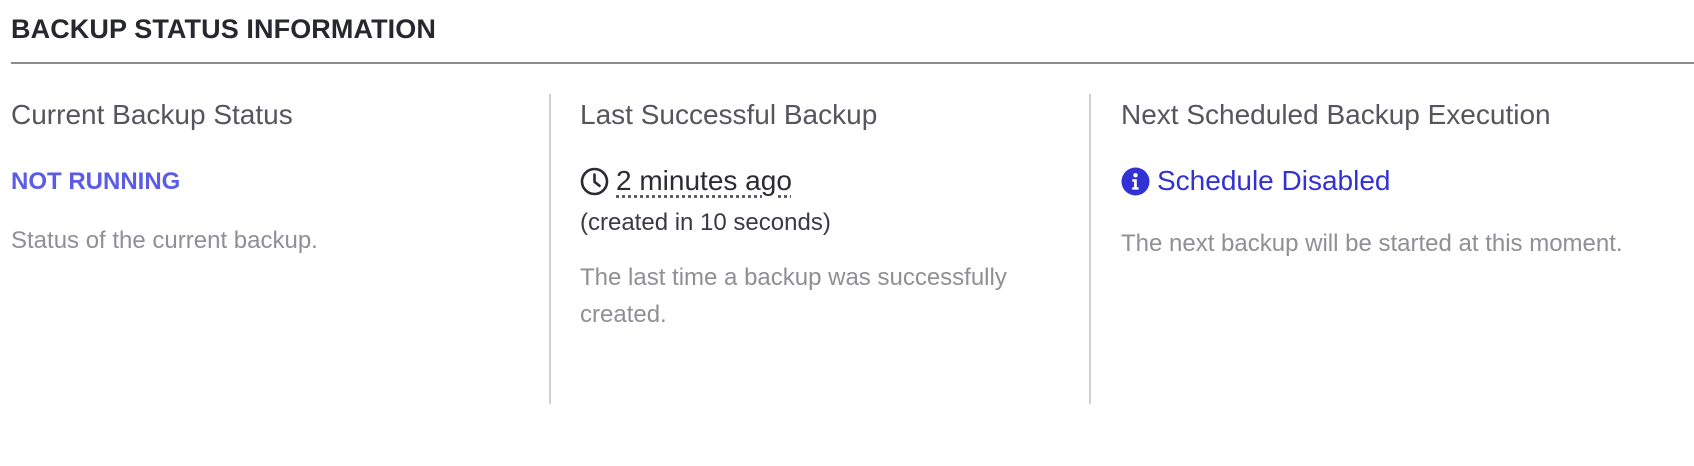  Describe the element at coordinates (852, 63) in the screenshot. I see `section-divider` at that location.